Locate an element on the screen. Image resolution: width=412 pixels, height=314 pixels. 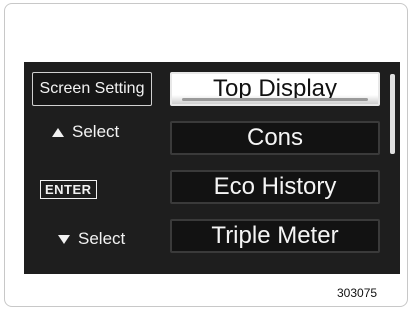
enter-label: ENTER is located at coordinates (68, 189).